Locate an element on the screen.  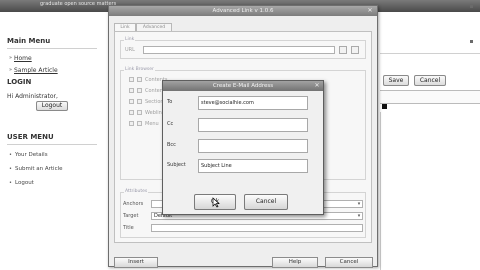
subject-input: Subject Line is located at coordinates (253, 166).